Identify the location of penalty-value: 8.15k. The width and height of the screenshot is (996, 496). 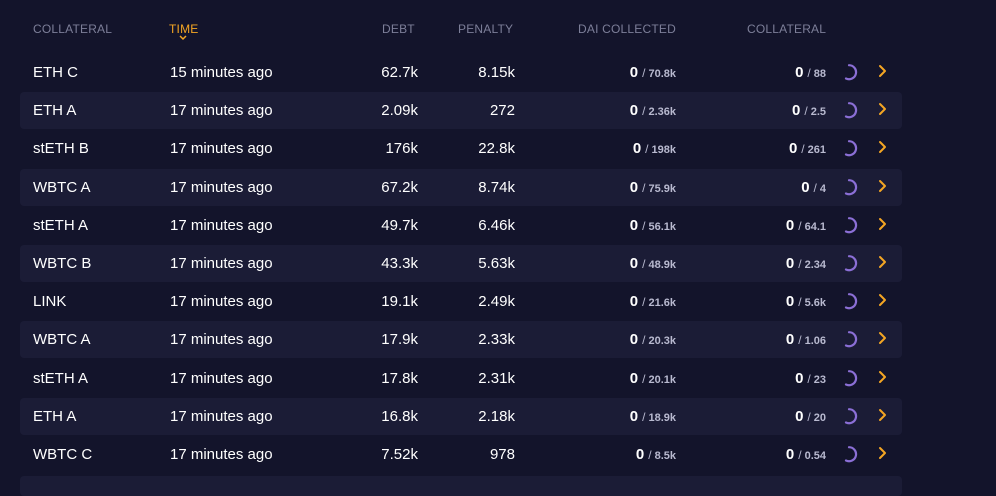
(496, 72).